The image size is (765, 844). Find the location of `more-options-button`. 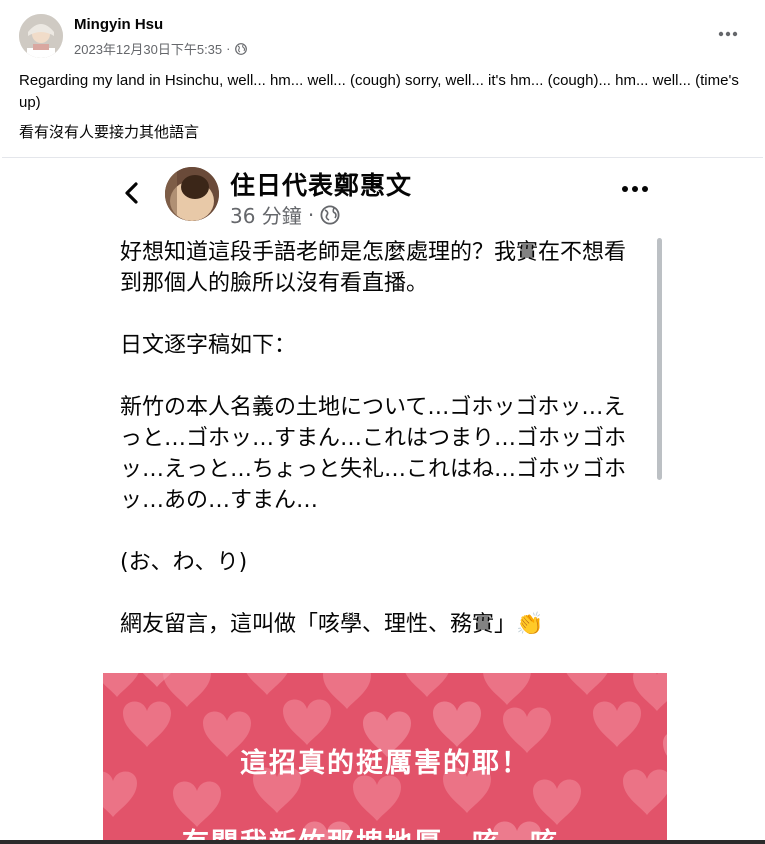

more-options-button is located at coordinates (728, 34).